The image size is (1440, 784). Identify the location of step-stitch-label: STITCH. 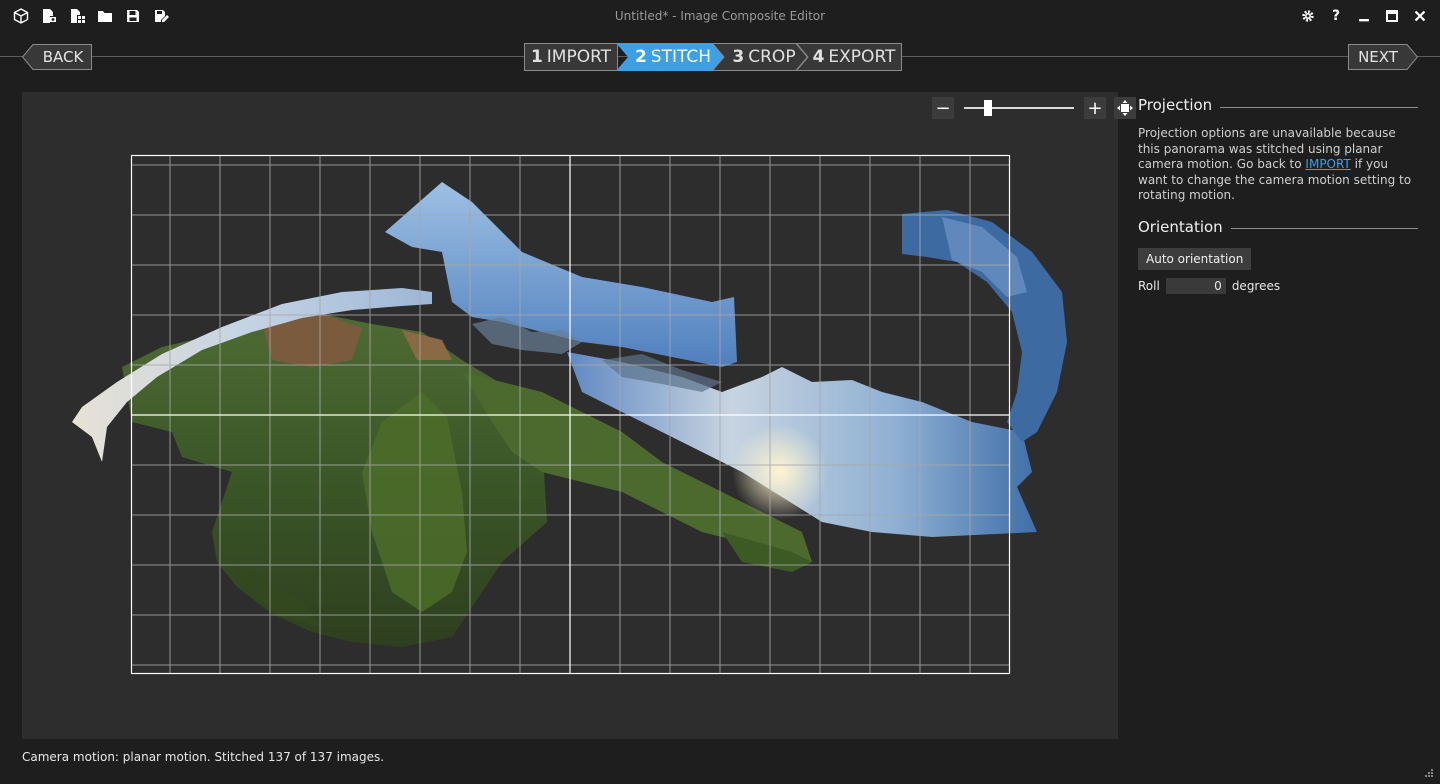
(681, 57).